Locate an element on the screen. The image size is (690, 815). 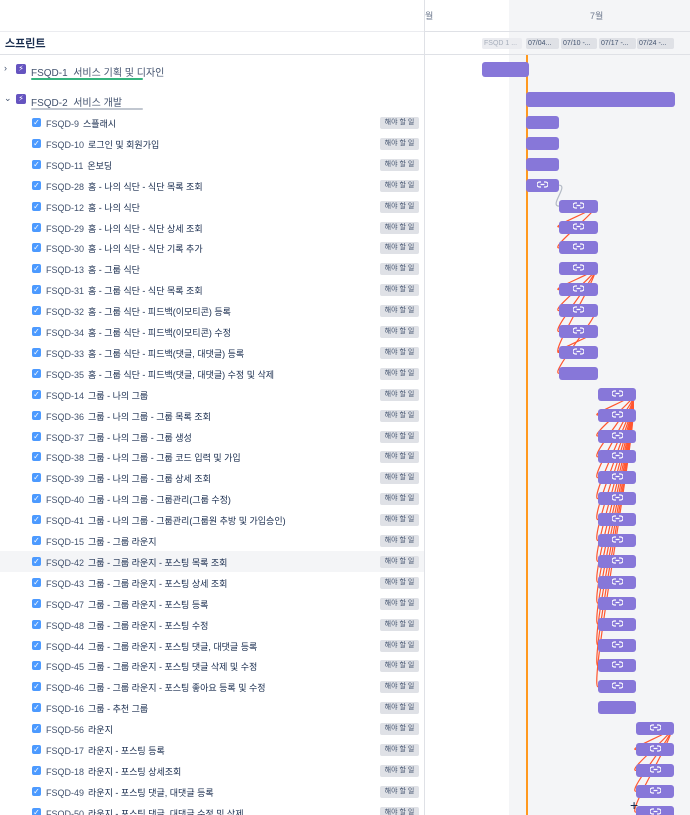
issue-row: ✓ FSQD-30 홈 - 나의 식단 - 식단 기록 추가 해야 할 일 is located at coordinates (212, 247).